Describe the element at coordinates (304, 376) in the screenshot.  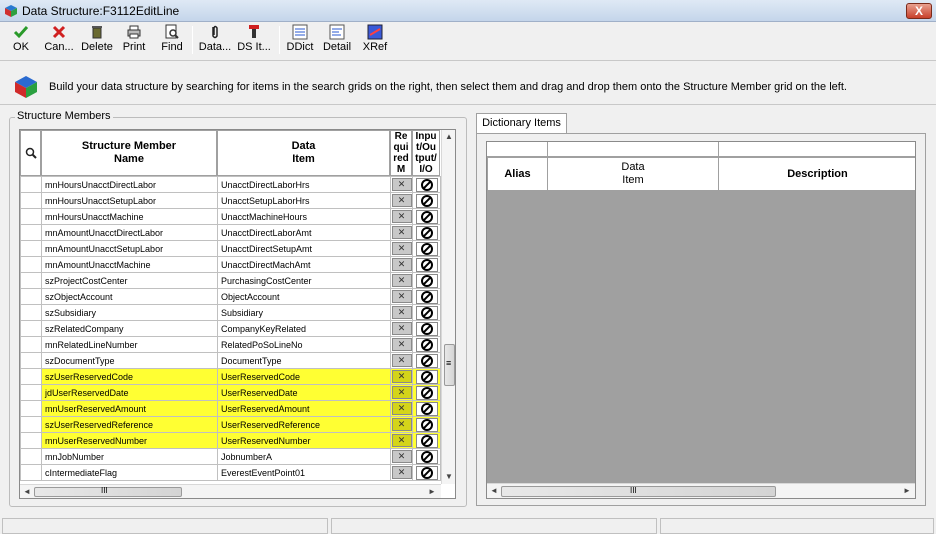
I see `data-item-cell: UserReservedCode` at that location.